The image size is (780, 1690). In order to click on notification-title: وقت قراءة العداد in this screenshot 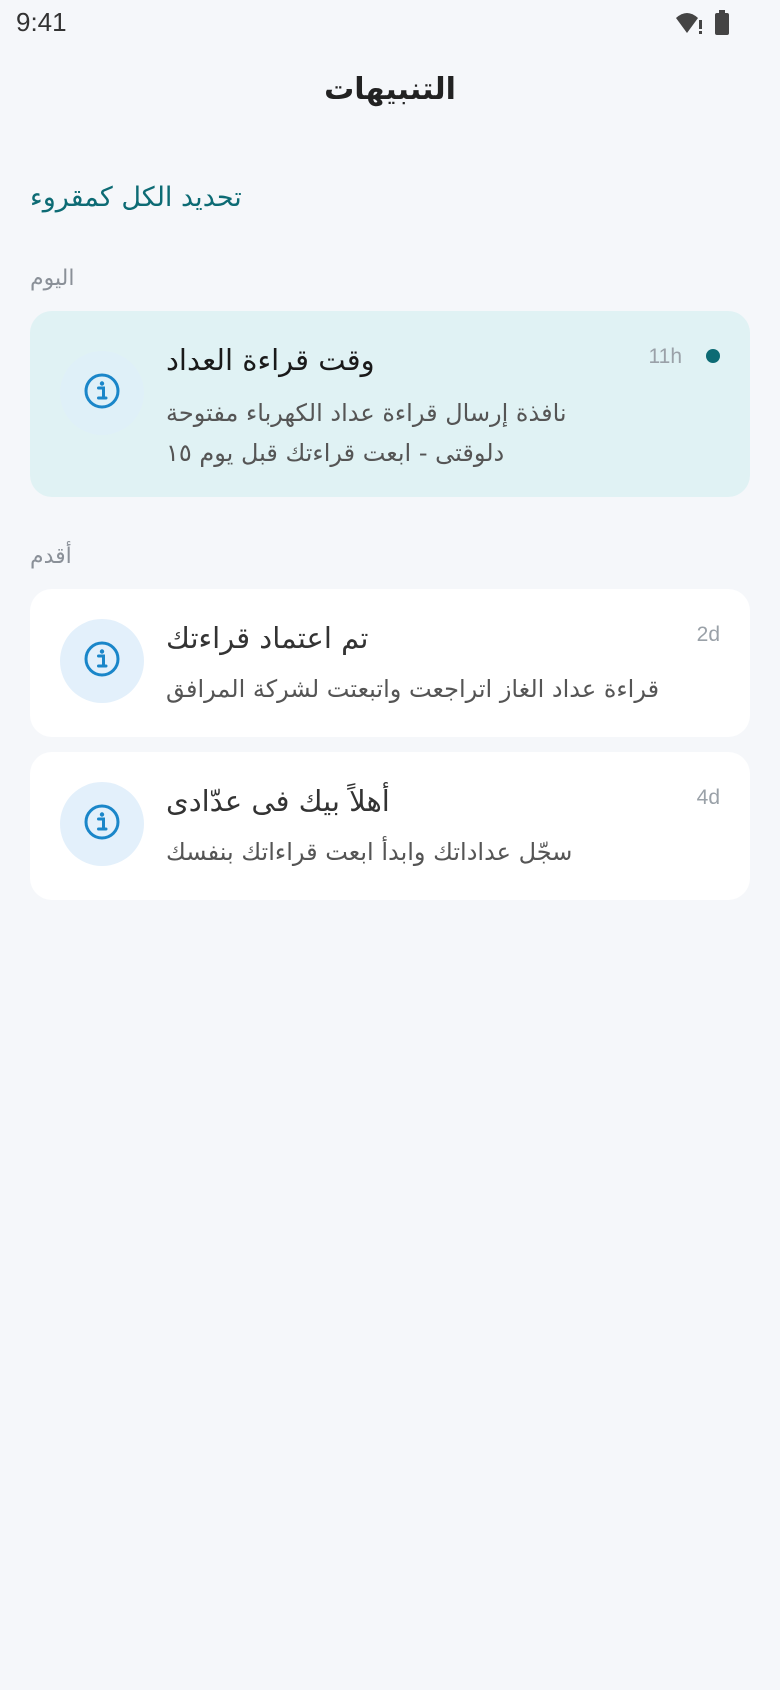, I will do `click(270, 360)`.